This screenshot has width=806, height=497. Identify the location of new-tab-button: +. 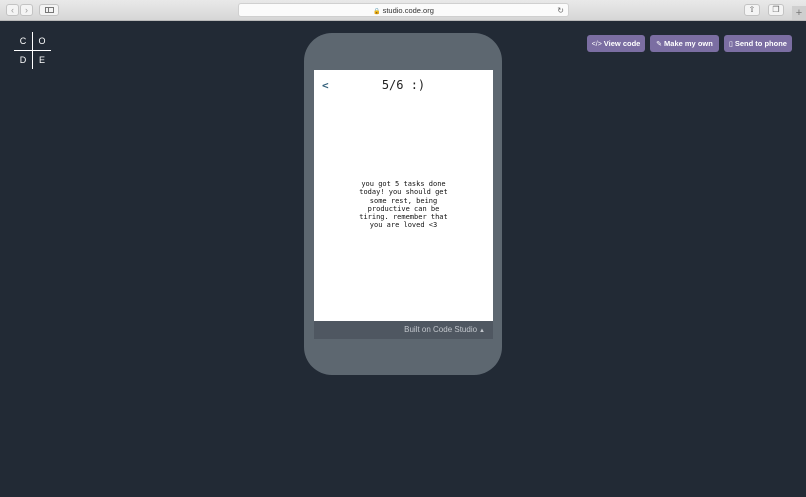
(799, 13).